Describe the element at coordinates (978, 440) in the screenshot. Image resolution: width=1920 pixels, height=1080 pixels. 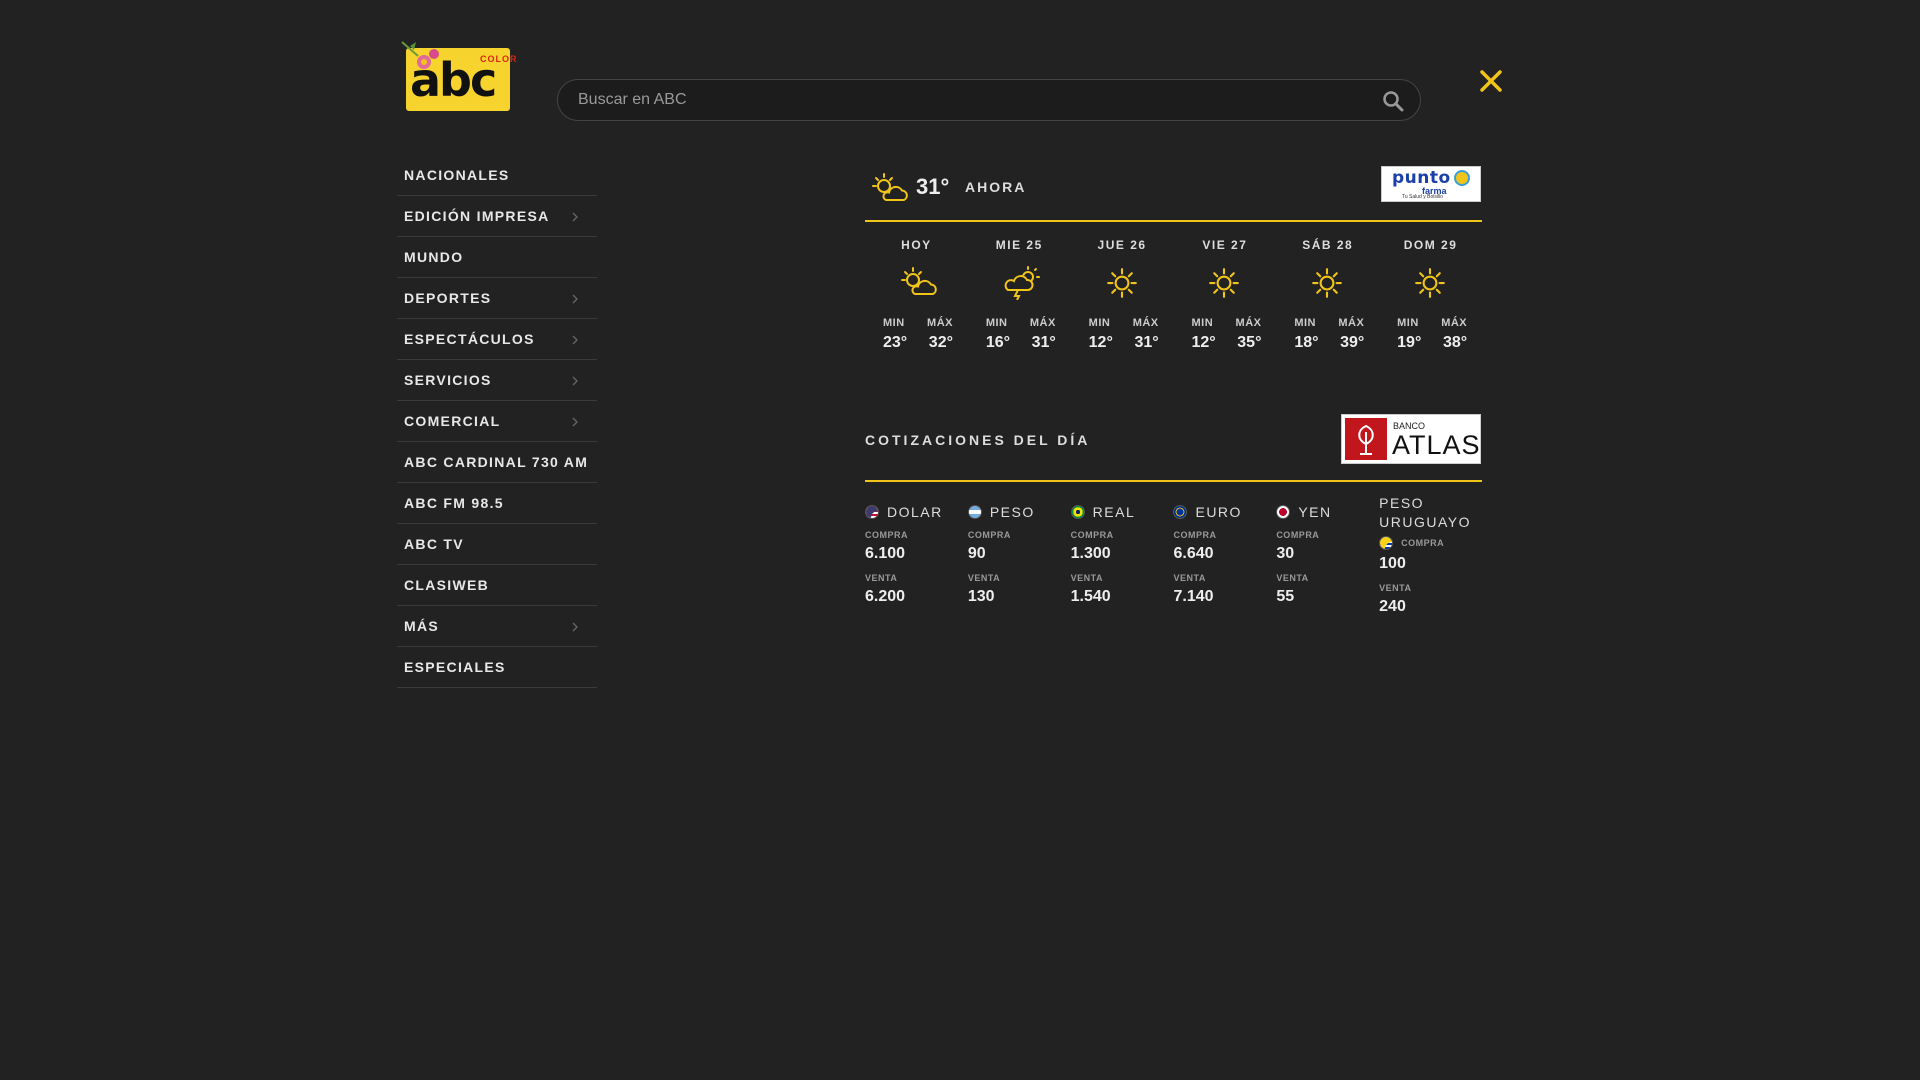
I see `exchange-title: COTIZACIONES DEL DÍA` at that location.